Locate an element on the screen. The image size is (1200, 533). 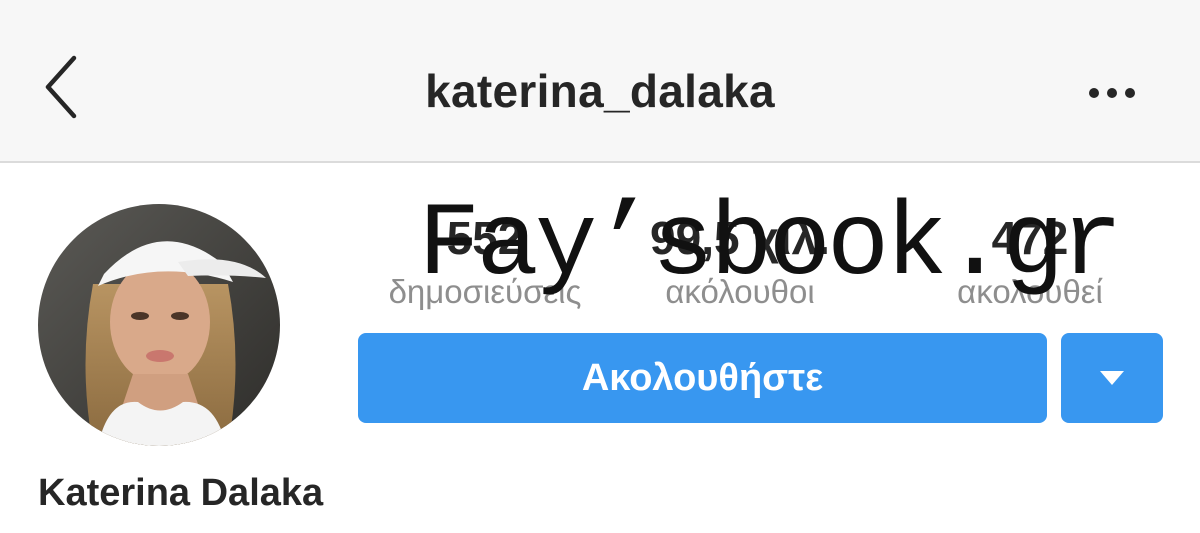
triangle-down-icon is located at coordinates (1112, 378).